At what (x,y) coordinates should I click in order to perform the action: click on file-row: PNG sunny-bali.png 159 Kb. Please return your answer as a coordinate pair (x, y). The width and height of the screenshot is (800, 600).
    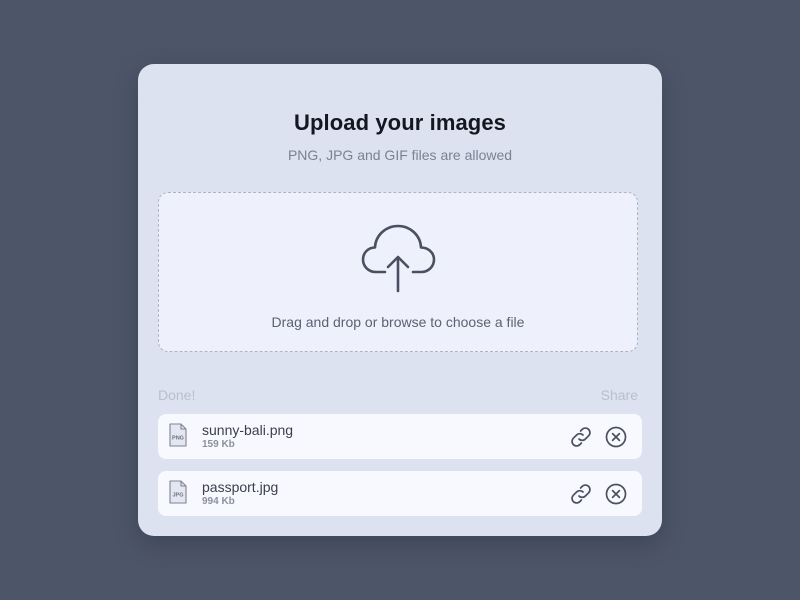
    Looking at the image, I should click on (400, 436).